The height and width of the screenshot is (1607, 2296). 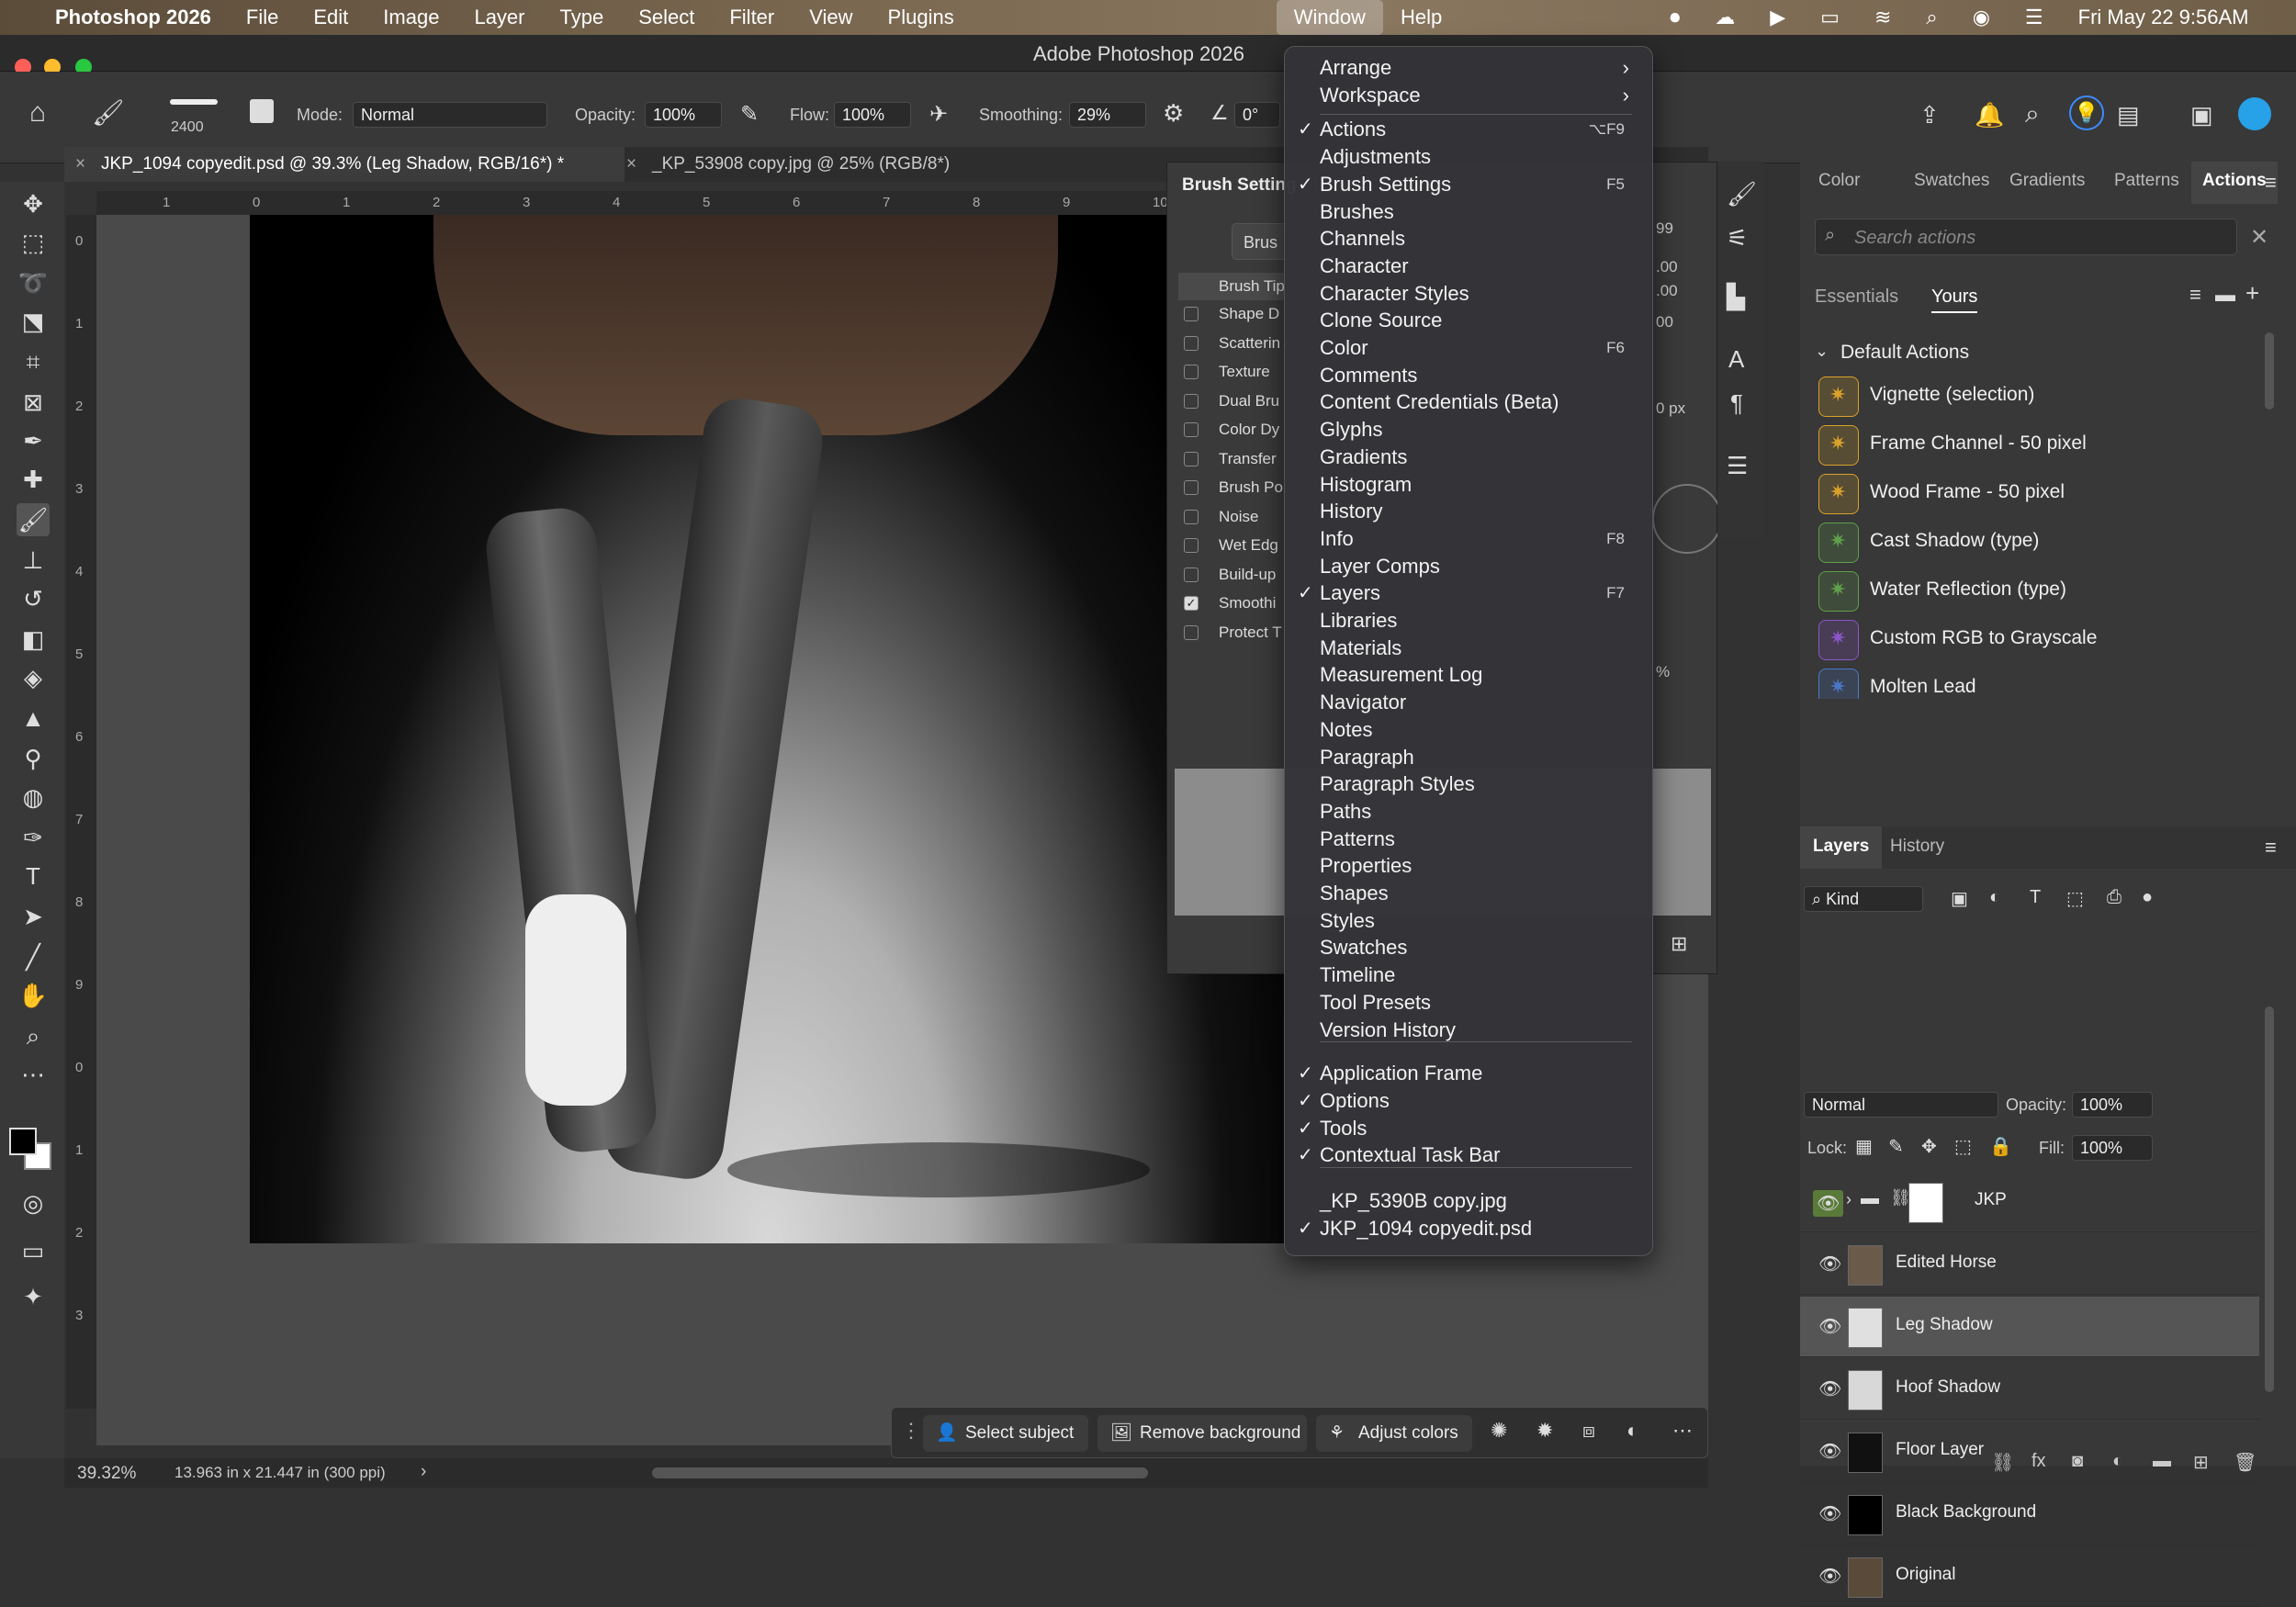 What do you see at coordinates (1468, 1201) in the screenshot?
I see `menu-item-kp-5390b-copy-jpg: _KP_5390B copy.jpg` at bounding box center [1468, 1201].